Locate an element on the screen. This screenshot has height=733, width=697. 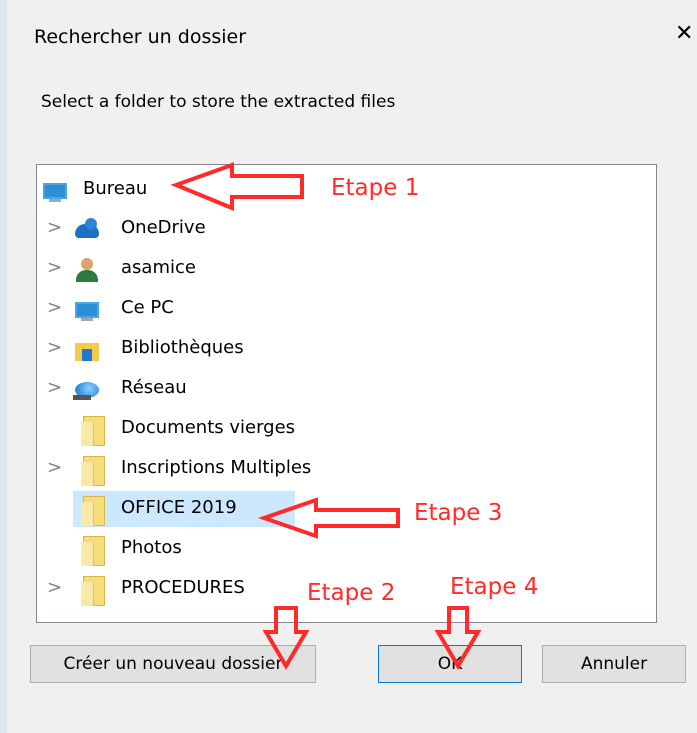
dialog-title: Rechercher un dossier is located at coordinates (140, 37).